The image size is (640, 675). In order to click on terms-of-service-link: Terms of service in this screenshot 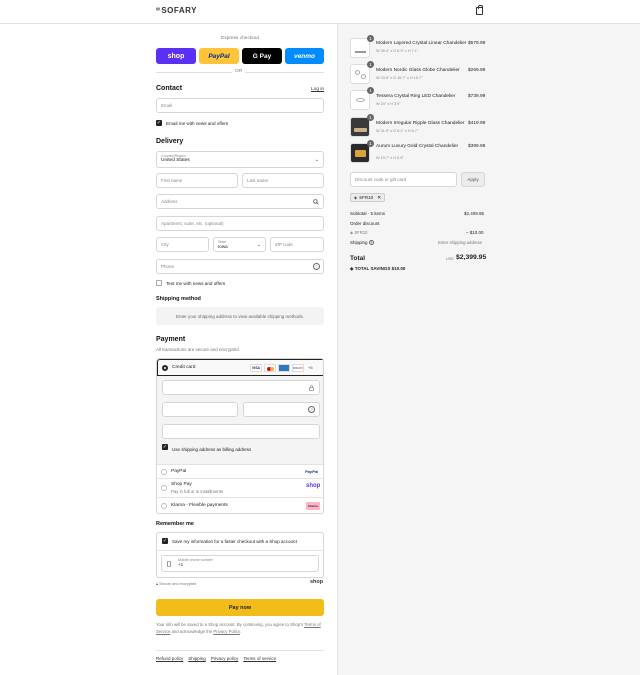, I will do `click(259, 658)`.